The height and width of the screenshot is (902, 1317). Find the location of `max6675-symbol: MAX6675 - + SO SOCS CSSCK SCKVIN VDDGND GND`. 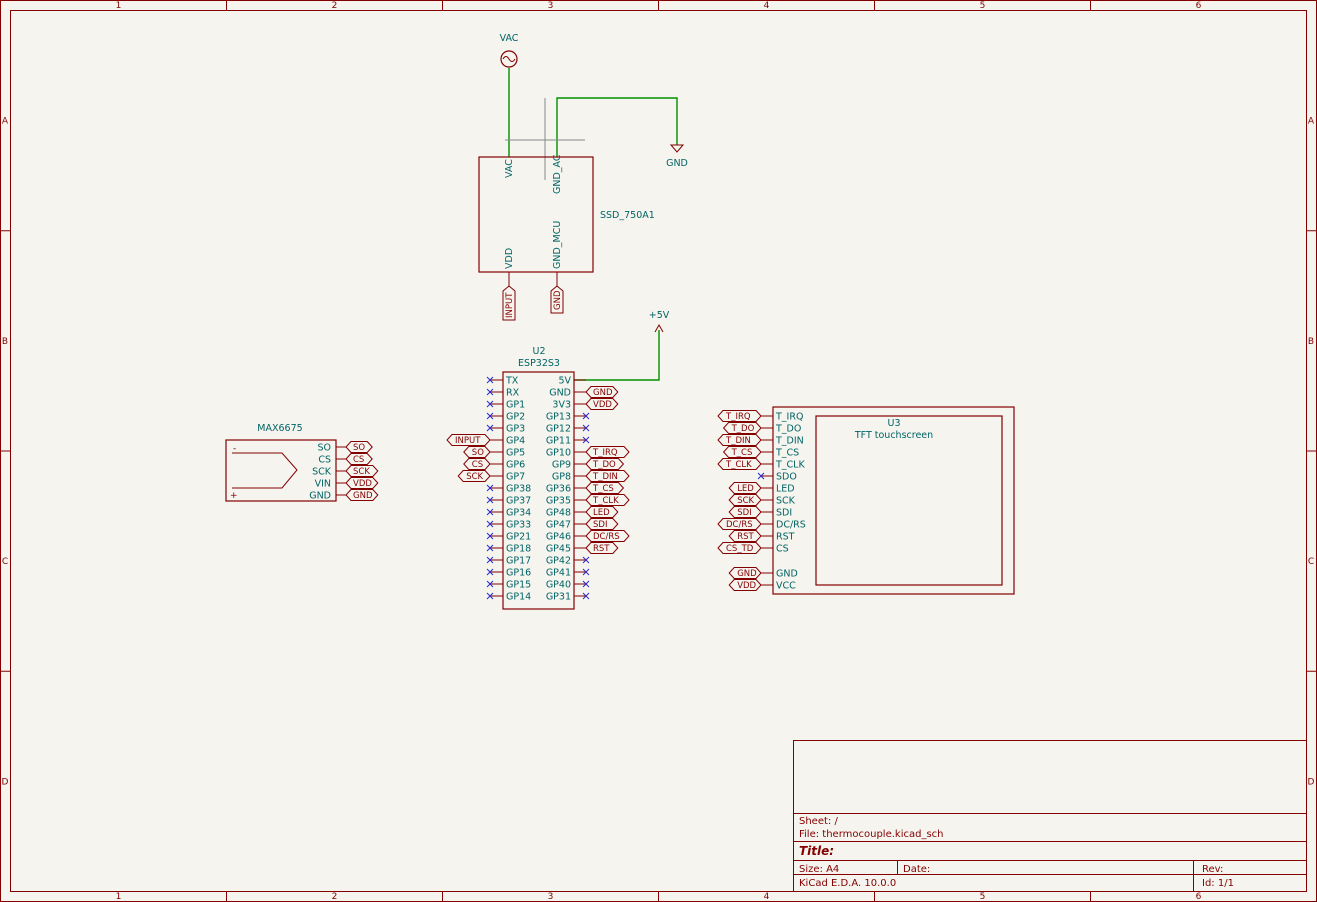

max6675-symbol: MAX6675 - + SO SOCS CSSCK SCKVIN VDDGND GND is located at coordinates (302, 462).